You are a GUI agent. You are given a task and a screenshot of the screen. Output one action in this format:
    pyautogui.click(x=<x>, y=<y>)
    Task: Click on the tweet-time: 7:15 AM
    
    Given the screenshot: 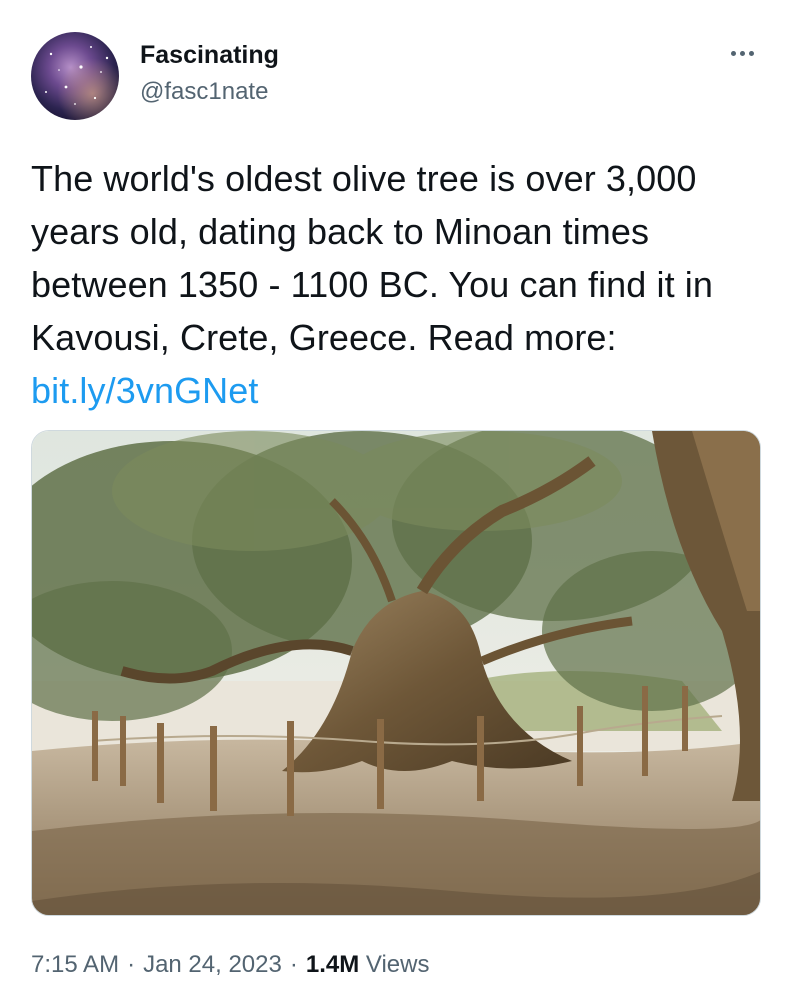 What is the action you would take?
    pyautogui.click(x=75, y=964)
    